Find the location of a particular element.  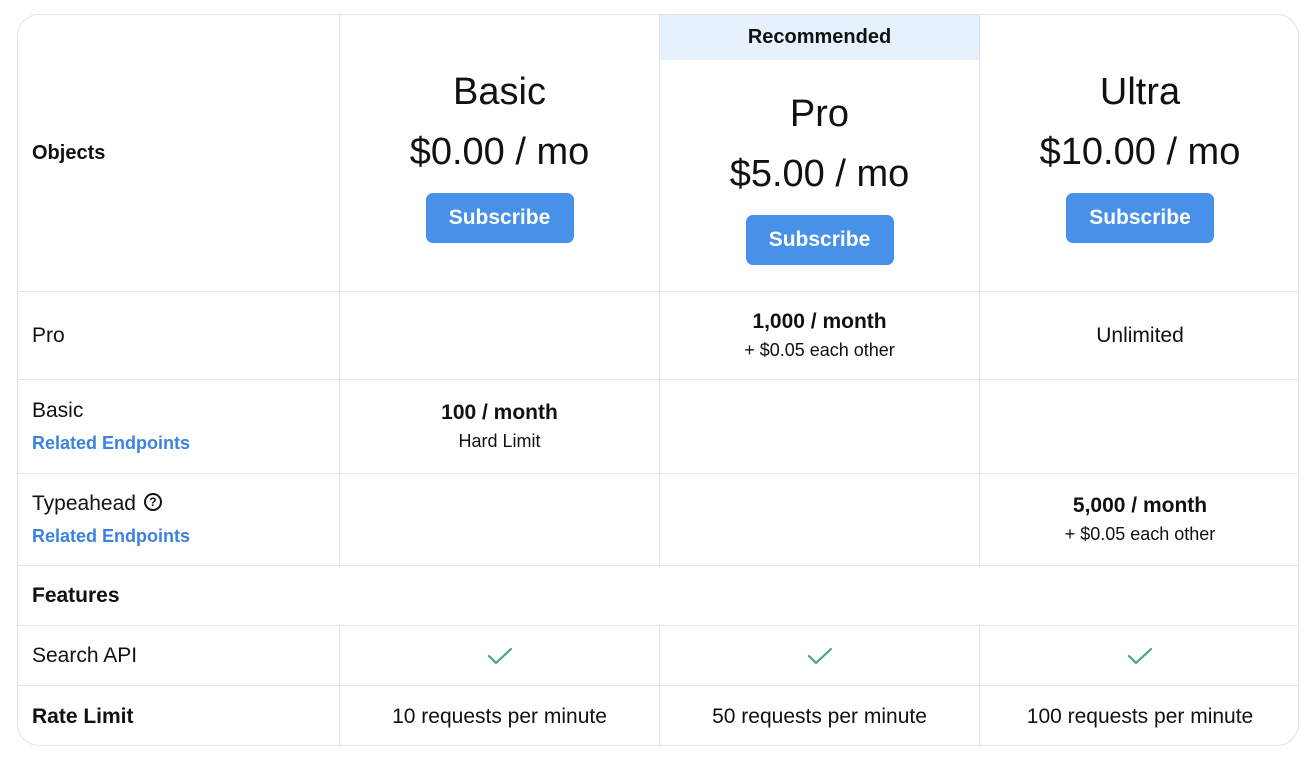

recommended-badge: Recommended is located at coordinates (819, 37).